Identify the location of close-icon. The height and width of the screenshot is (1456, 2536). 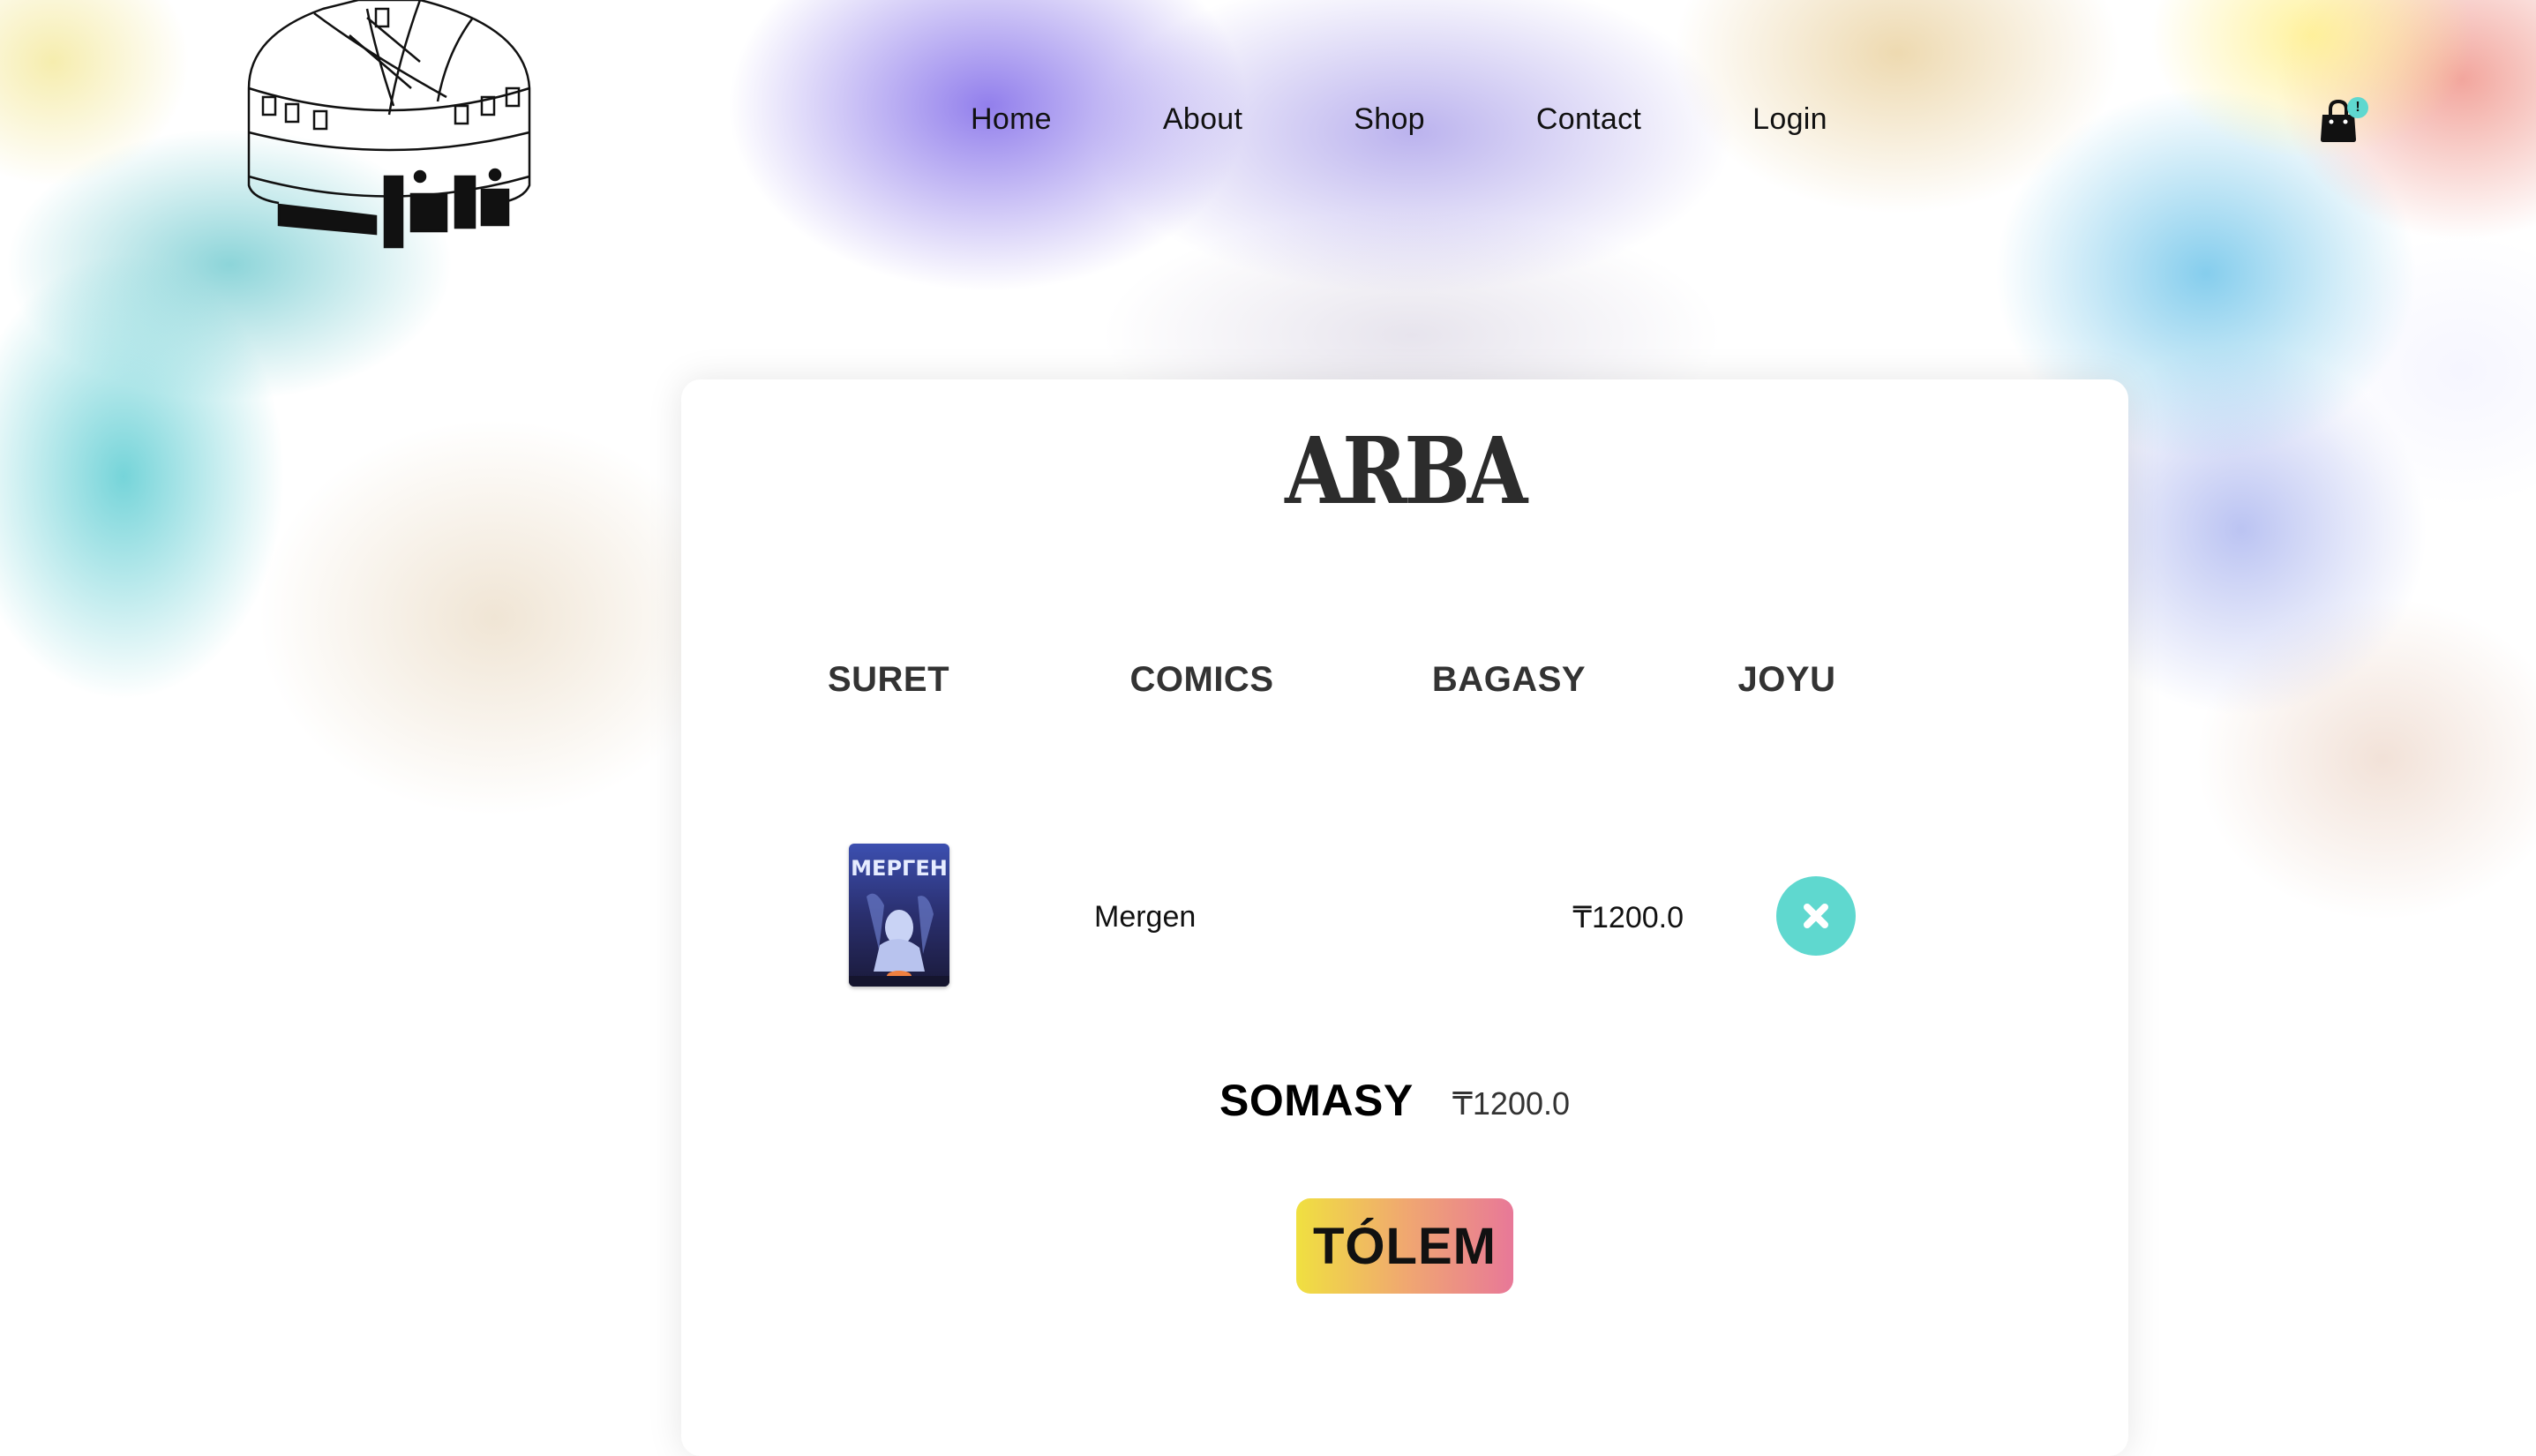
(1816, 916).